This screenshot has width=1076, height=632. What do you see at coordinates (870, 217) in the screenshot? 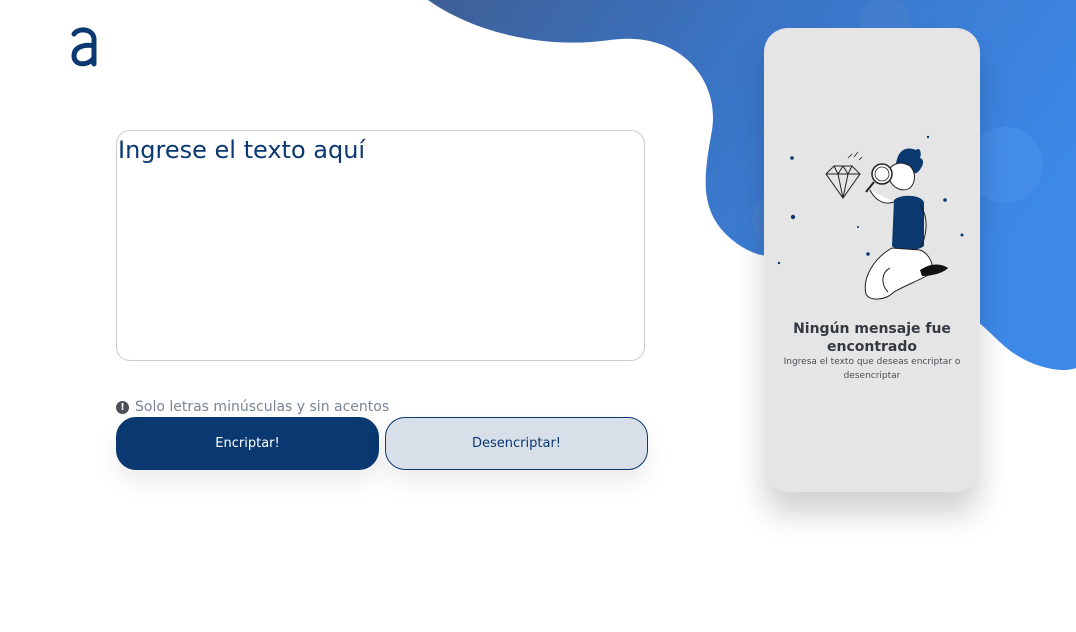
I see `person-searching-diamond-illustration` at bounding box center [870, 217].